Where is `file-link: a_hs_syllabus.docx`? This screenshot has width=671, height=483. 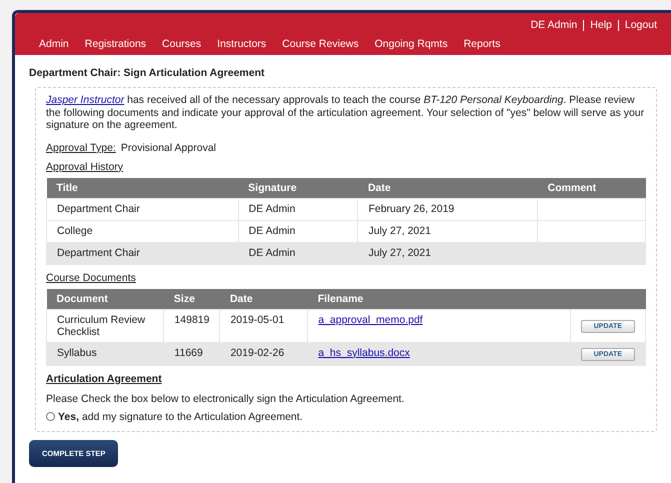 file-link: a_hs_syllabus.docx is located at coordinates (364, 352).